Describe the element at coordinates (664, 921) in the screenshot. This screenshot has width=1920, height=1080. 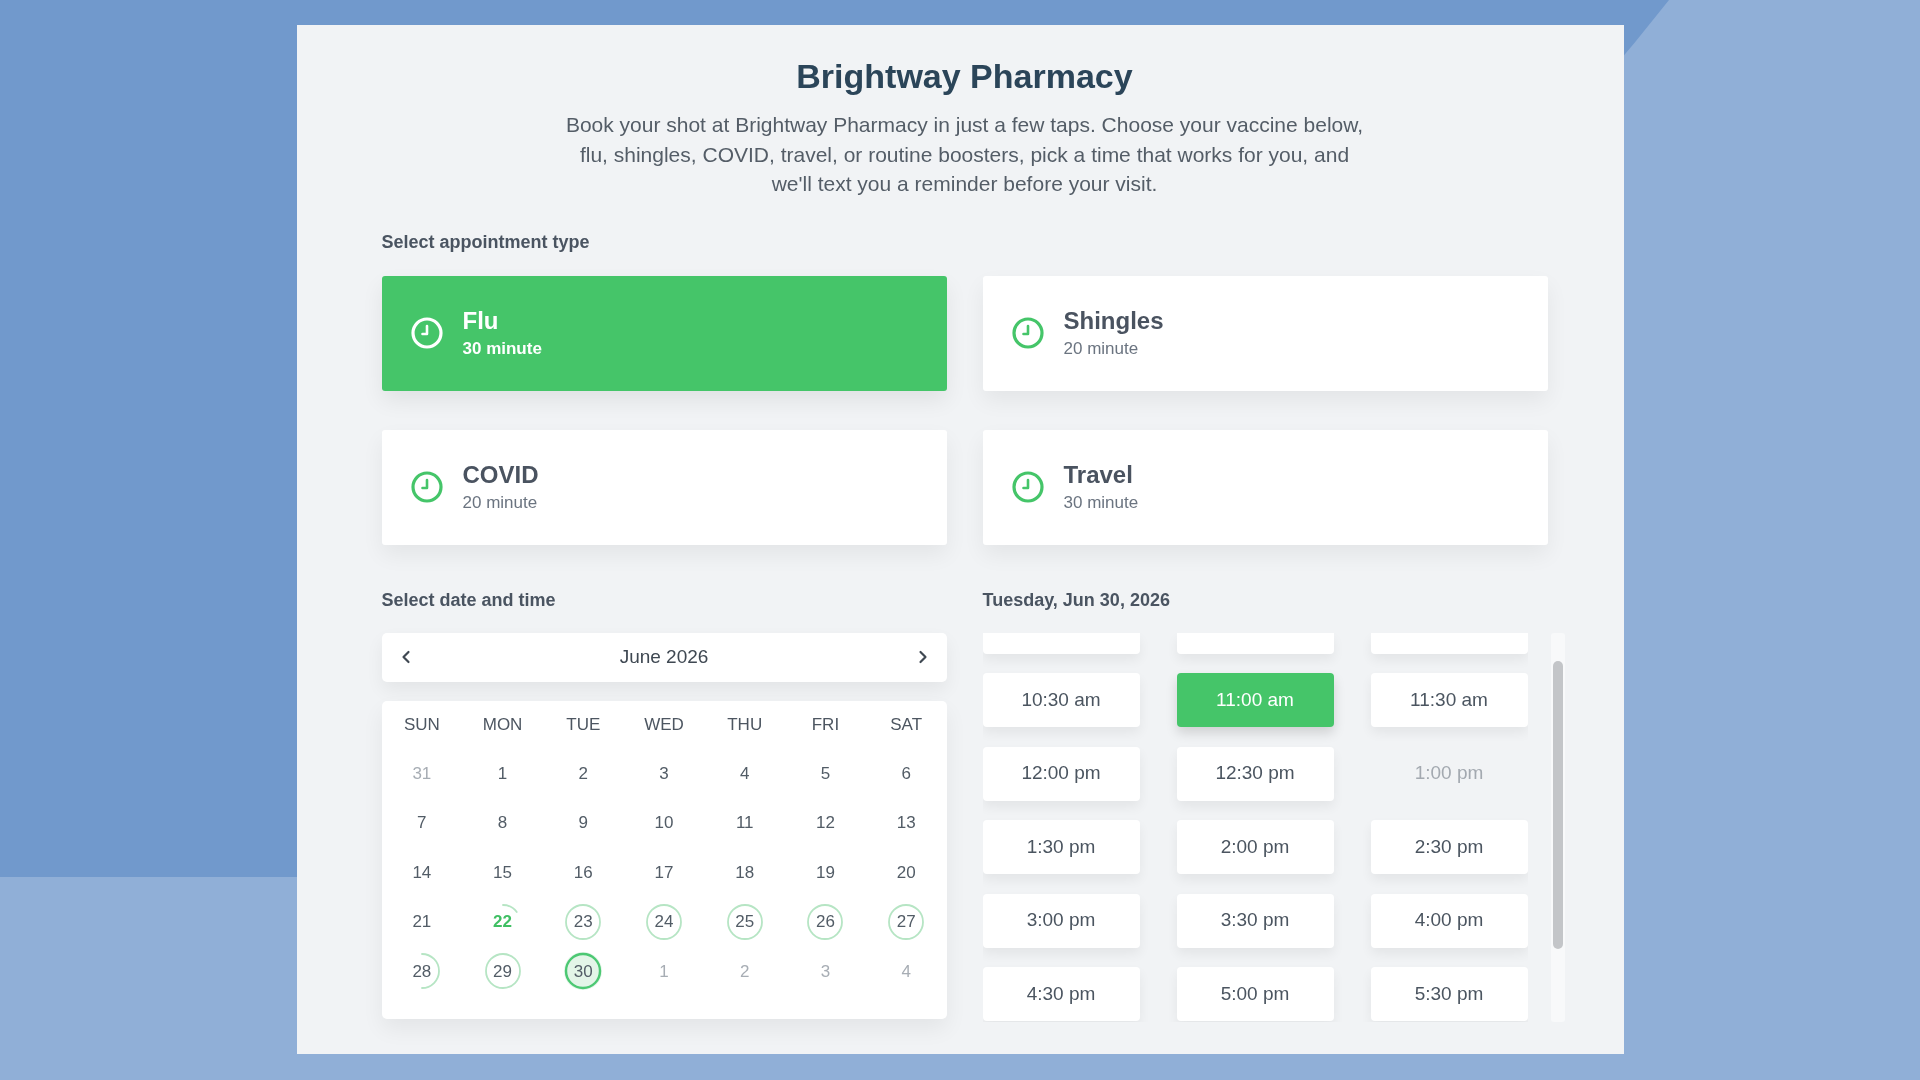
I see `calendar-day: 24` at that location.